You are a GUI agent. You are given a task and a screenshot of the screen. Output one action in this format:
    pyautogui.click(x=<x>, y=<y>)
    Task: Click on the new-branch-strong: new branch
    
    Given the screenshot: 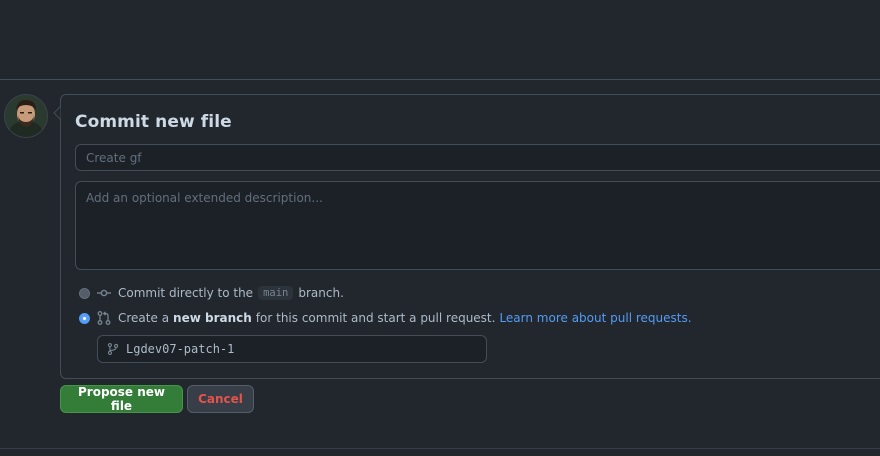 What is the action you would take?
    pyautogui.click(x=212, y=318)
    